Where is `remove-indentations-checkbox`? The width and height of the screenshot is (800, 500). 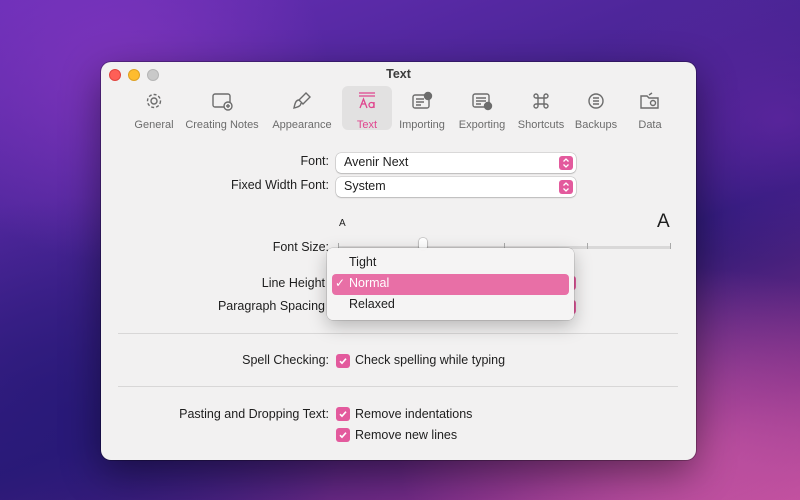
remove-indentations-checkbox is located at coordinates (343, 414).